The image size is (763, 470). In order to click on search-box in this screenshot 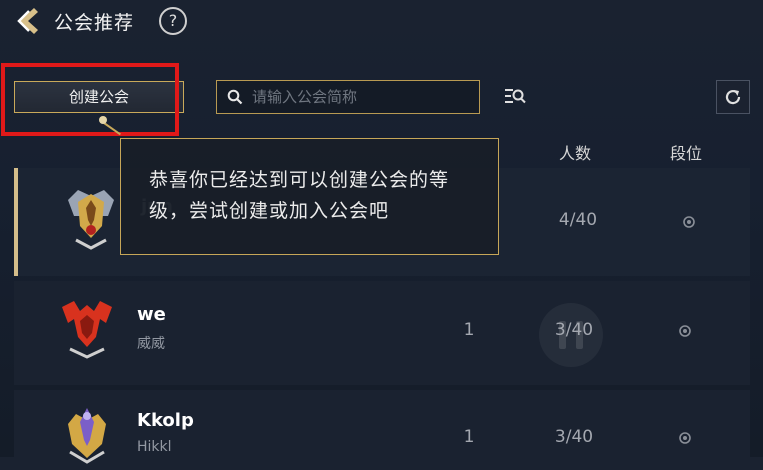, I will do `click(348, 97)`.